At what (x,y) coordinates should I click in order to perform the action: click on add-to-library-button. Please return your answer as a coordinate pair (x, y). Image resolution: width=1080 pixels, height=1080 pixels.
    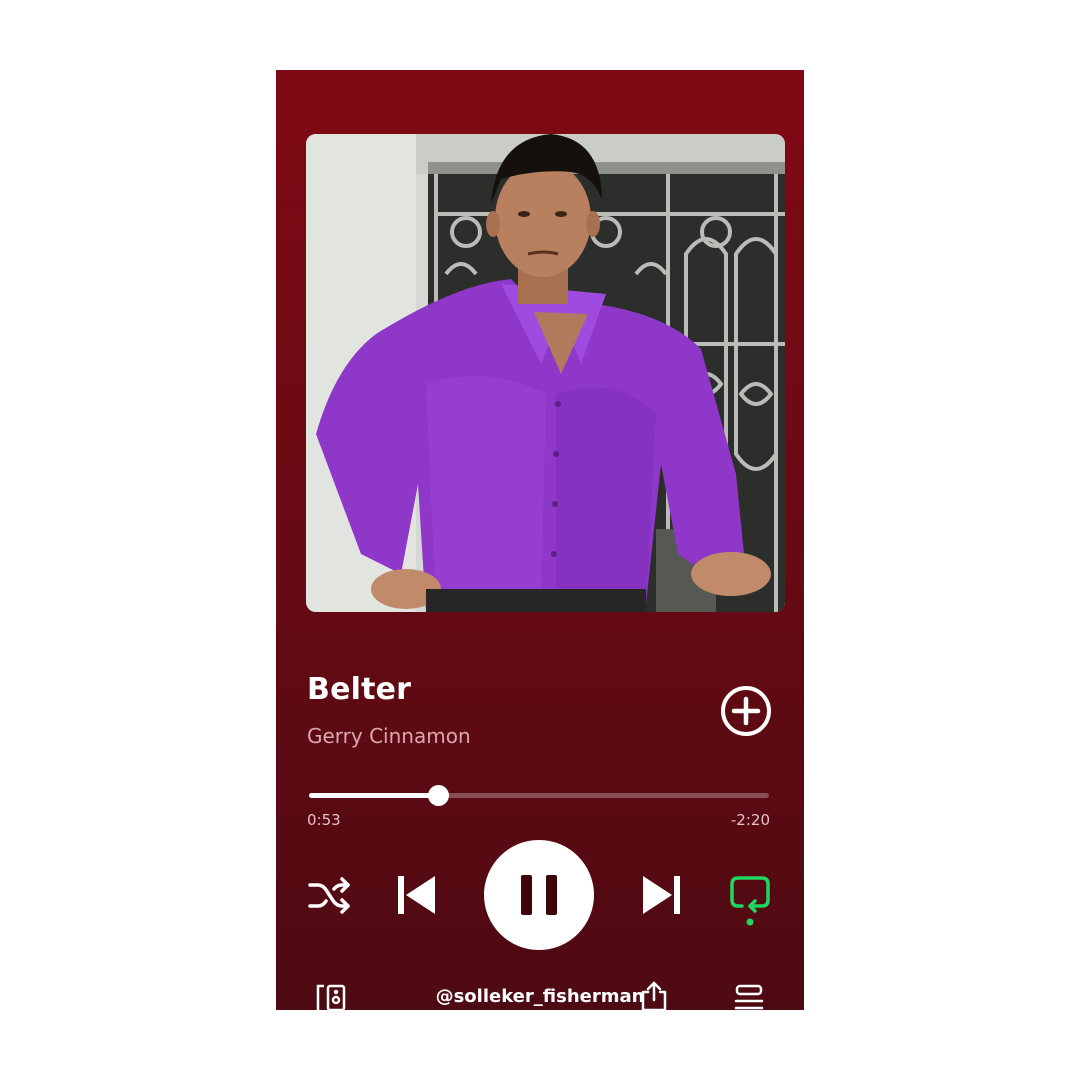
    Looking at the image, I should click on (746, 711).